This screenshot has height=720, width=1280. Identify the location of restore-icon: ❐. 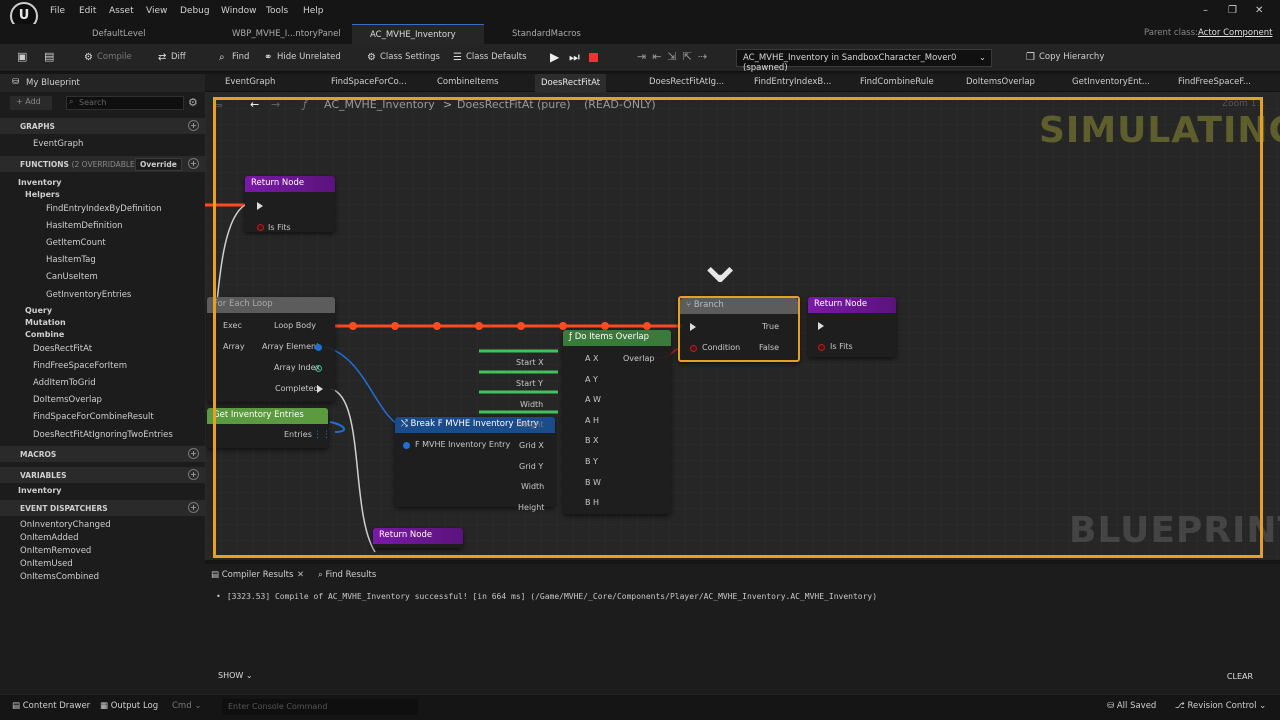
(1232, 10).